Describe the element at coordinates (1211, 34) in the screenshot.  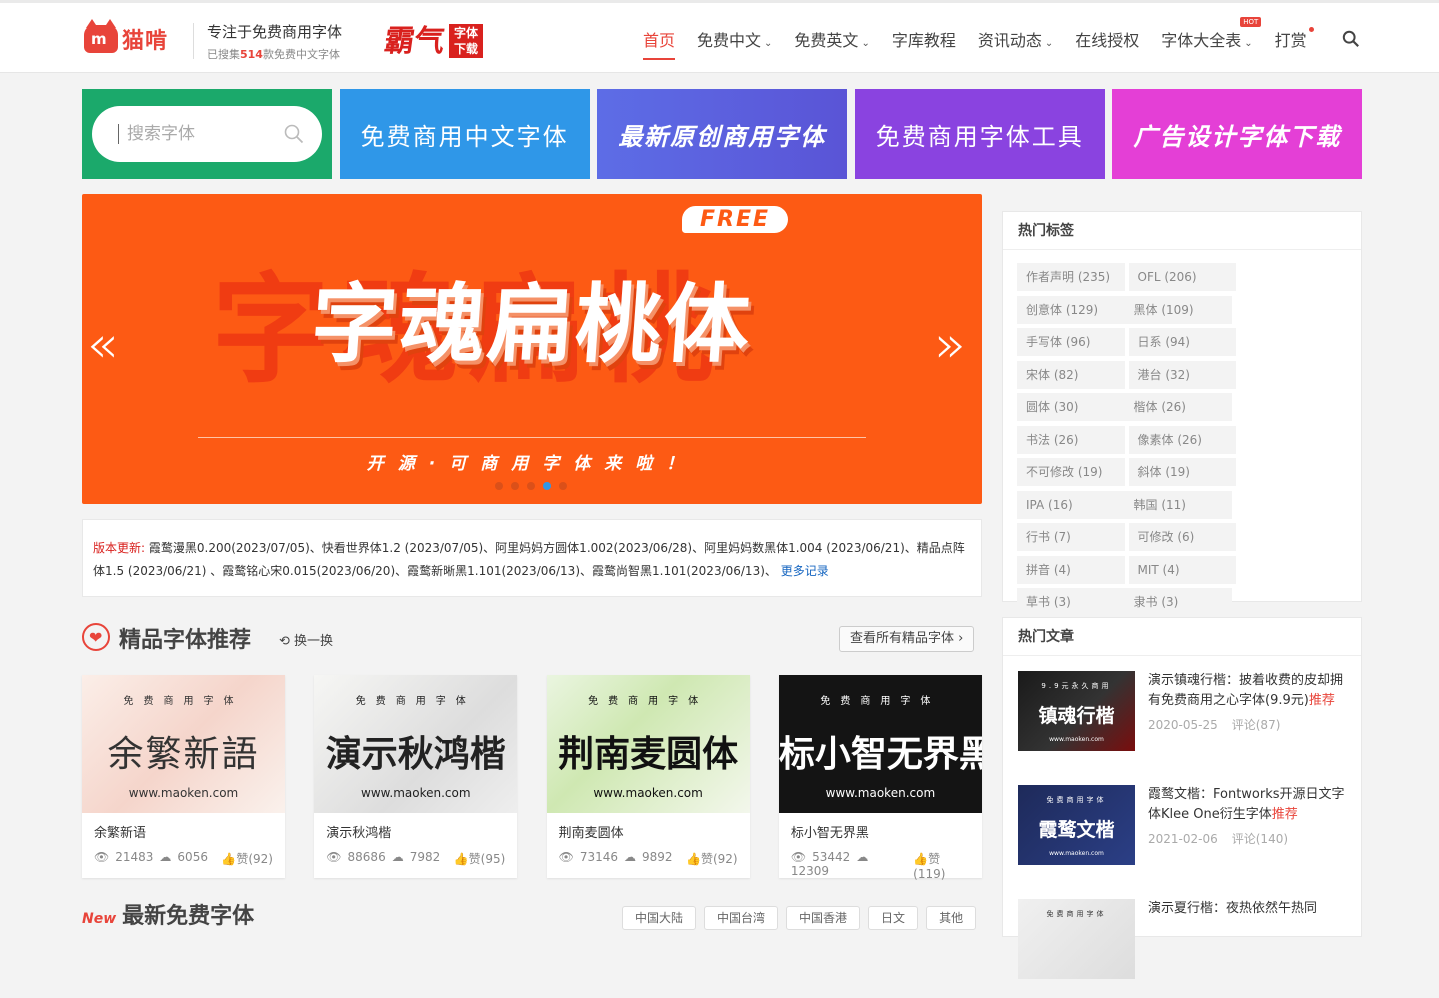
I see `nav-item-6: 字体大全表 ⌄ HOT` at that location.